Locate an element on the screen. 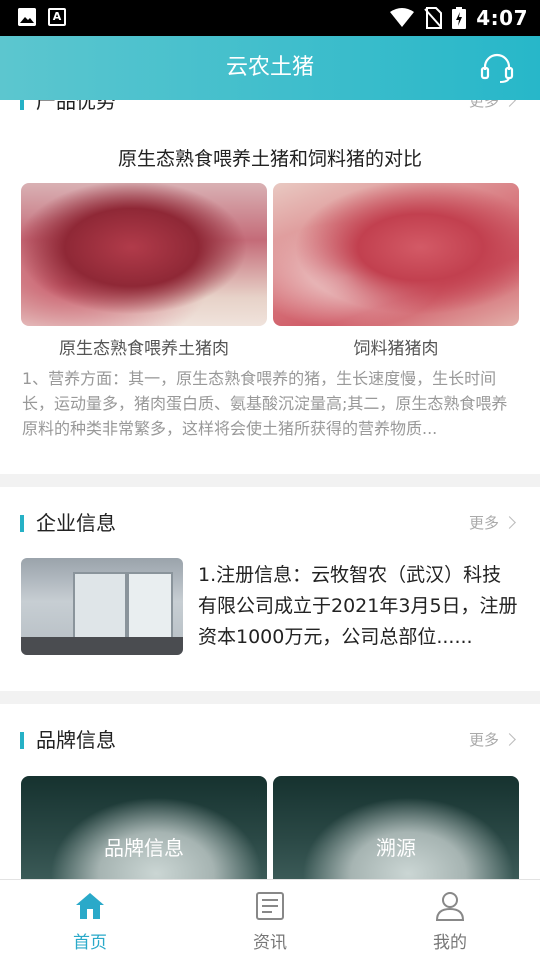 This screenshot has width=540, height=961. user-profile-icon is located at coordinates (450, 906).